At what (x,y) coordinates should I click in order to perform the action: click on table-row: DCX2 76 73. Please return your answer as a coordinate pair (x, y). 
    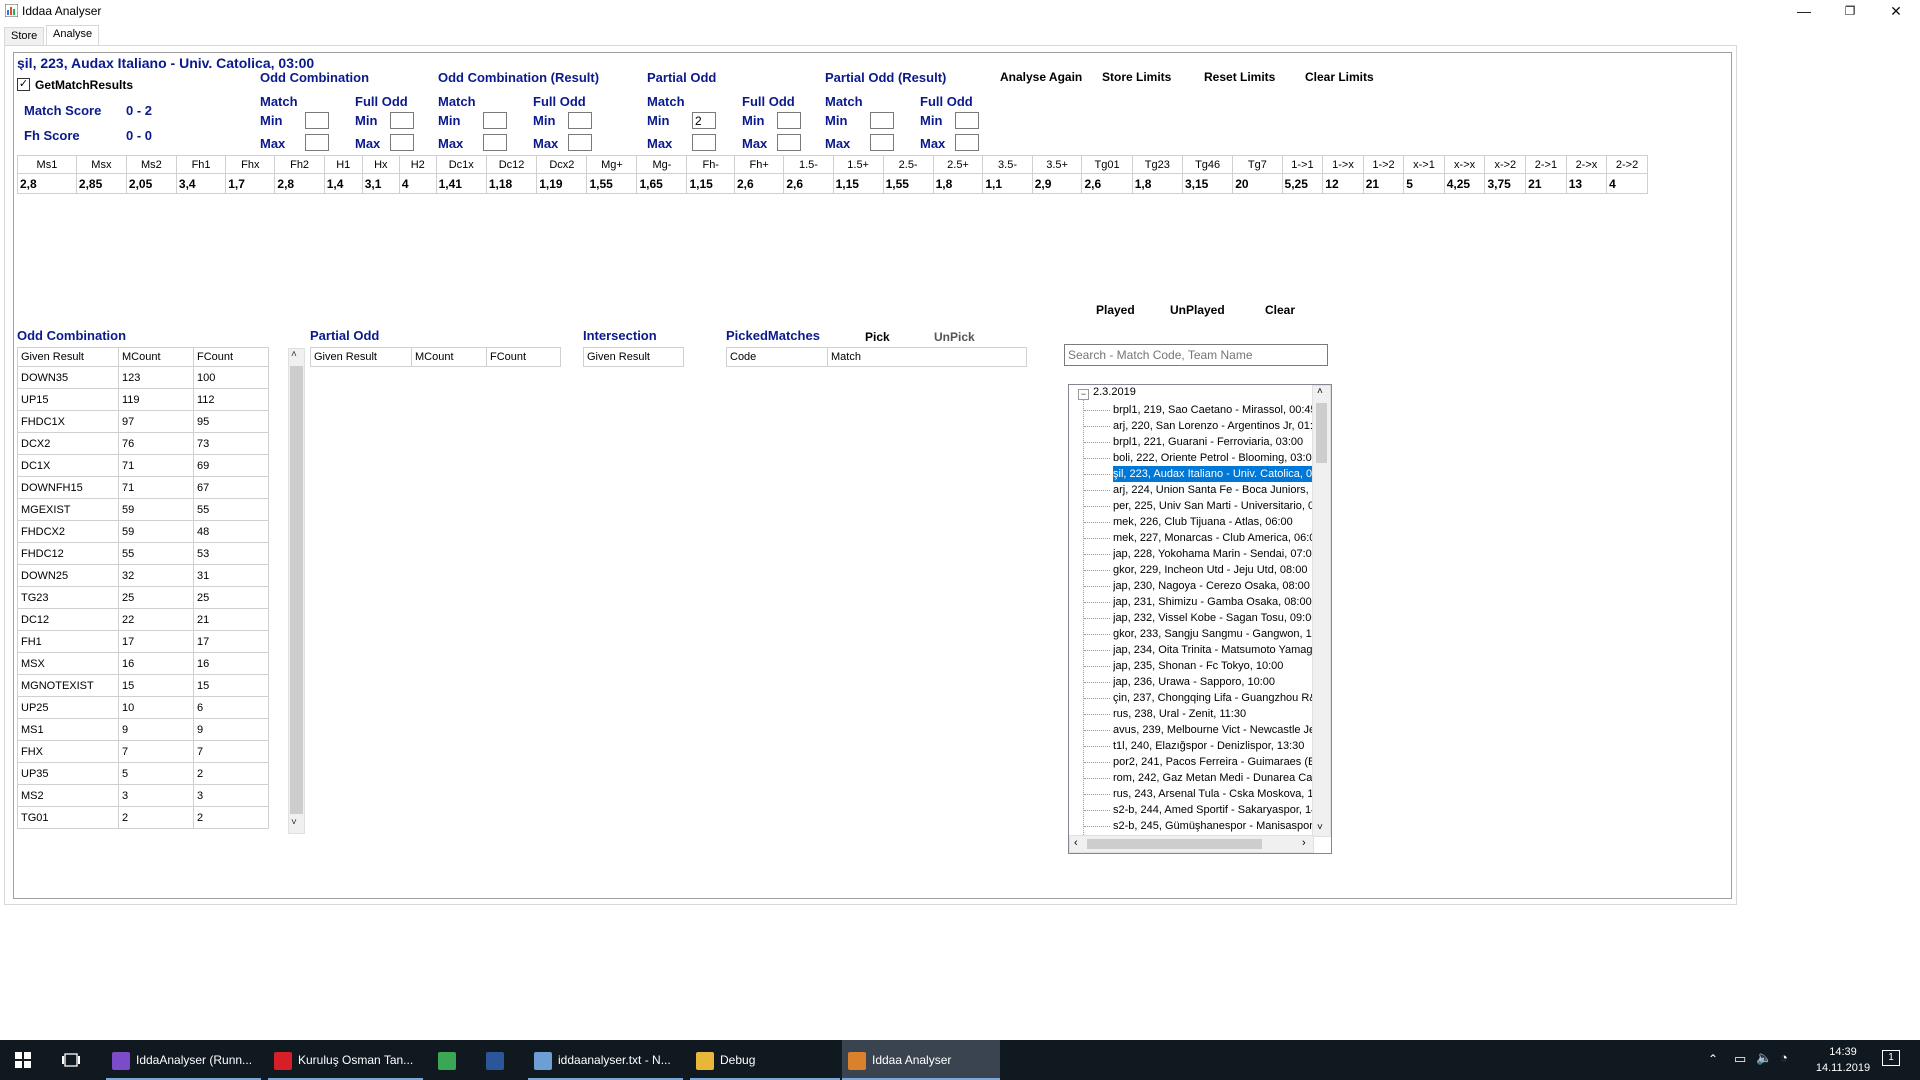
    Looking at the image, I should click on (143, 443).